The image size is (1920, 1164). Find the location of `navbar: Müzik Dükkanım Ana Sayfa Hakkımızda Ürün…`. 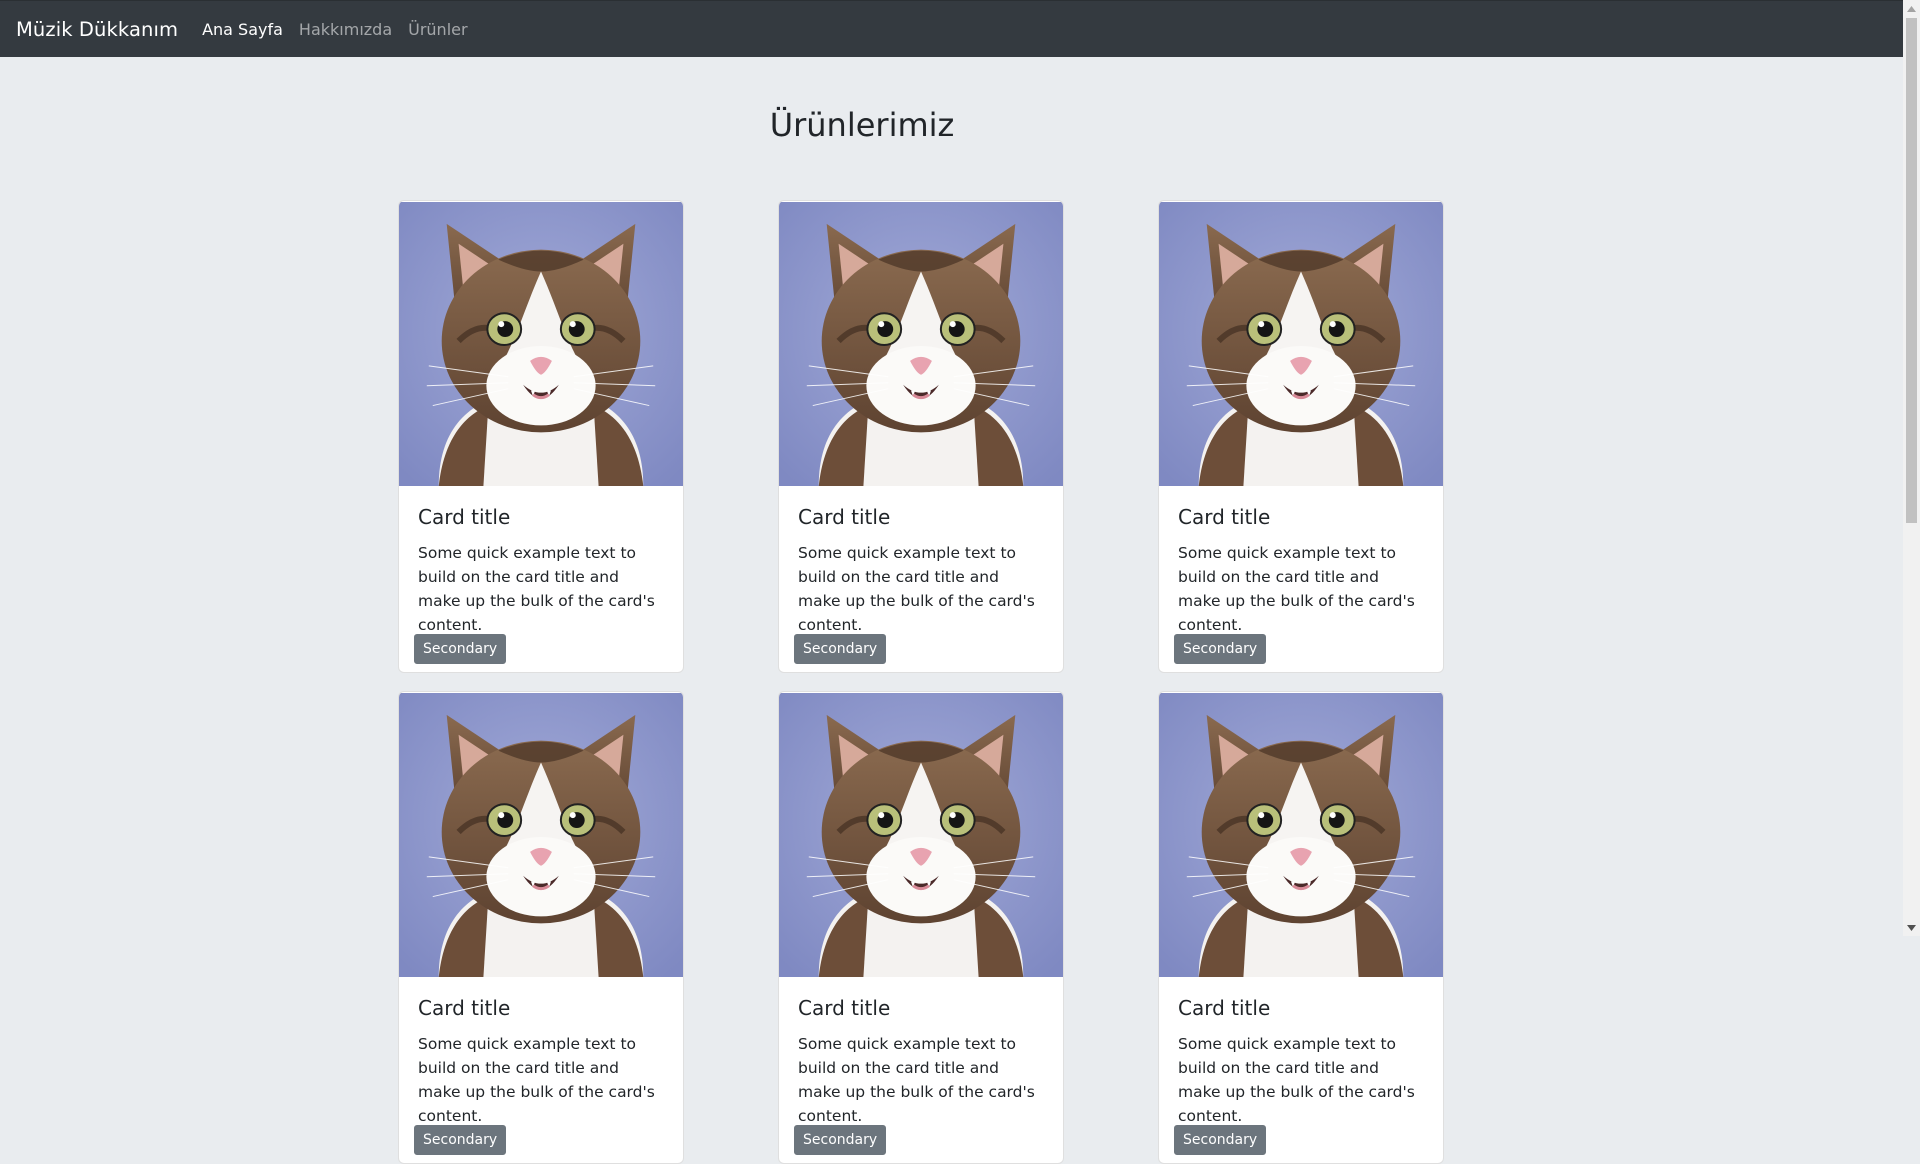

navbar: Müzik Dükkanım Ana Sayfa Hakkımızda Ürün… is located at coordinates (951, 28).